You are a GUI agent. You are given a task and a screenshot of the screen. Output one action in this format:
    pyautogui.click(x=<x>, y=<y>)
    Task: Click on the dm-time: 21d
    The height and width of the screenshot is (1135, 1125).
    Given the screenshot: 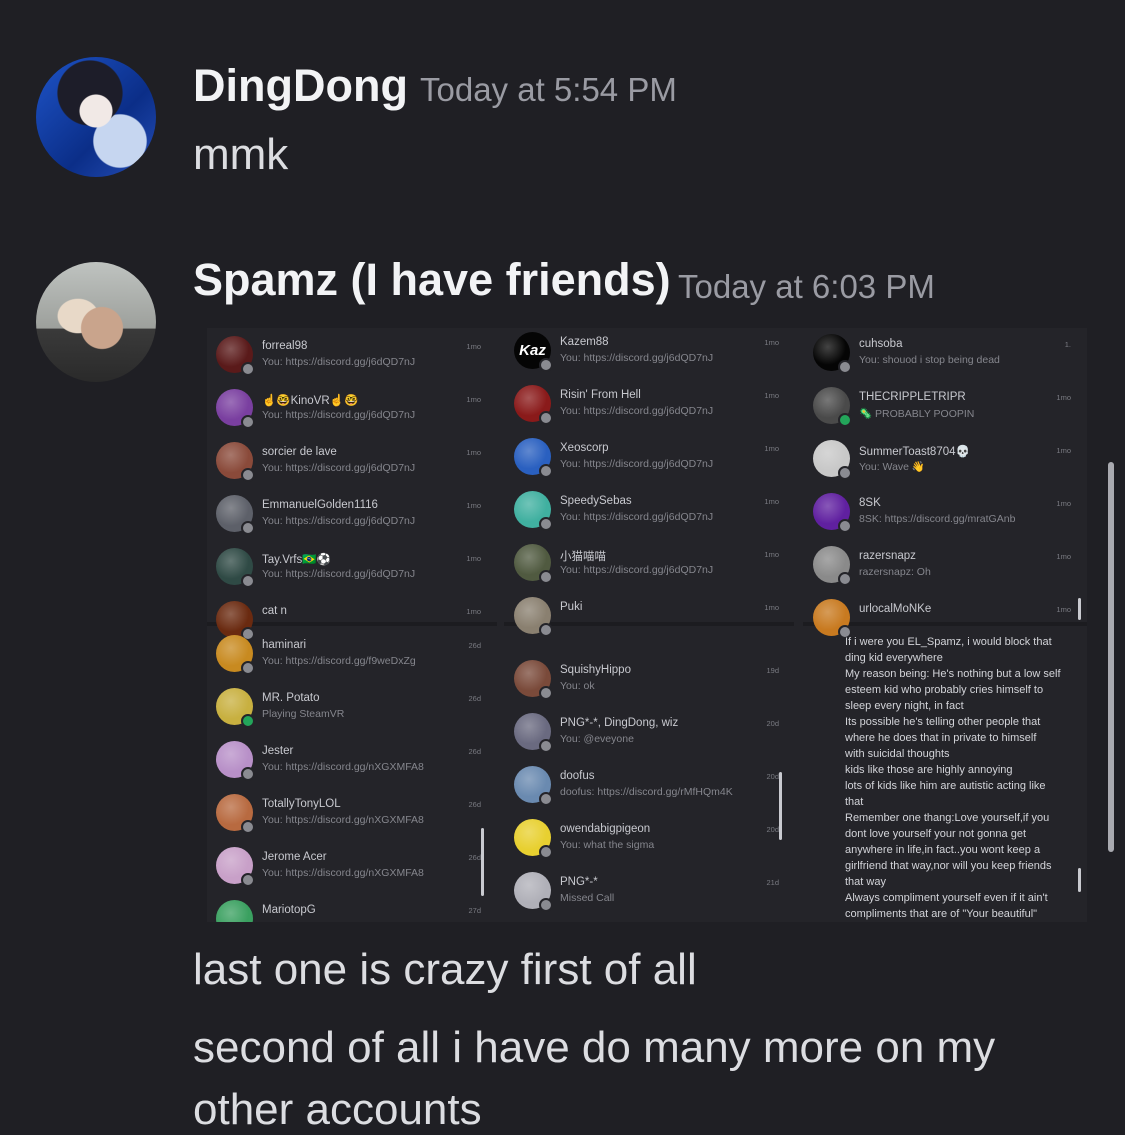 What is the action you would take?
    pyautogui.click(x=772, y=882)
    